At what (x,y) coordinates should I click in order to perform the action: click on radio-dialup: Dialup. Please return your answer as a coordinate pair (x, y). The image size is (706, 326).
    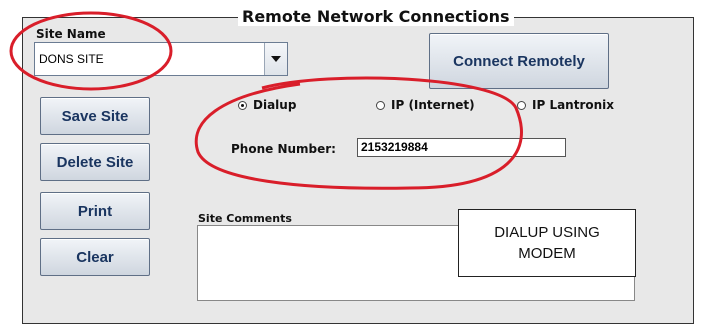
    Looking at the image, I should click on (267, 105).